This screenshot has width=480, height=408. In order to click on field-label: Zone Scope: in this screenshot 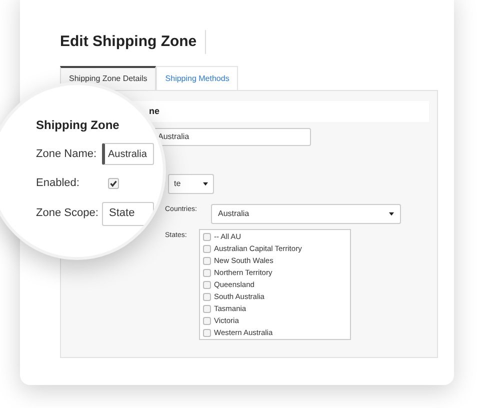, I will do `click(68, 214)`.